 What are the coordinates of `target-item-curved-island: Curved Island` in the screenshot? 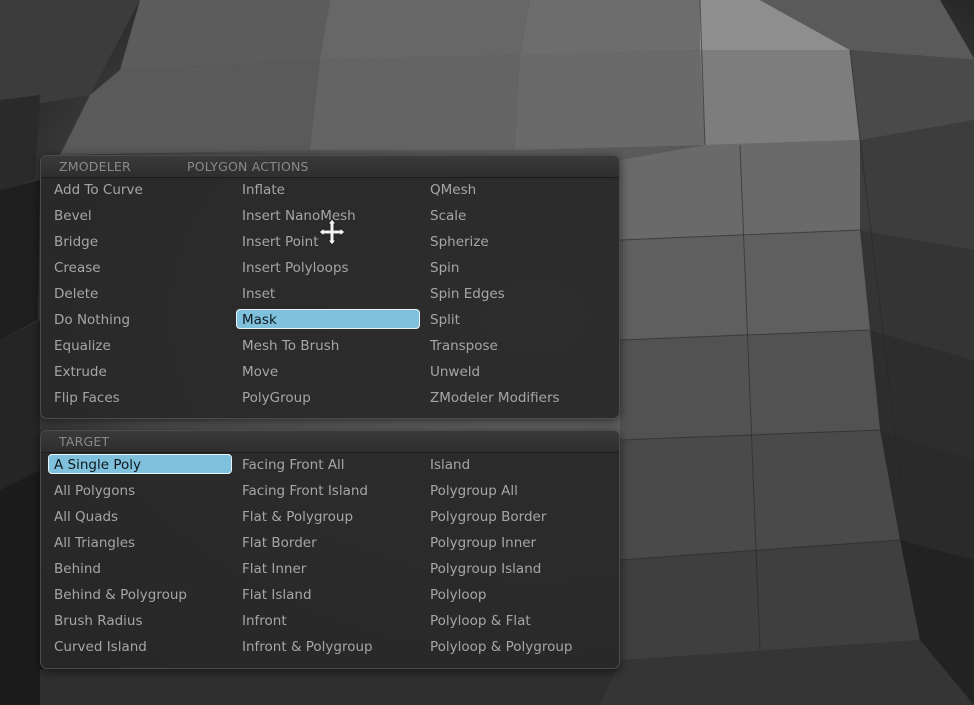 It's located at (140, 646).